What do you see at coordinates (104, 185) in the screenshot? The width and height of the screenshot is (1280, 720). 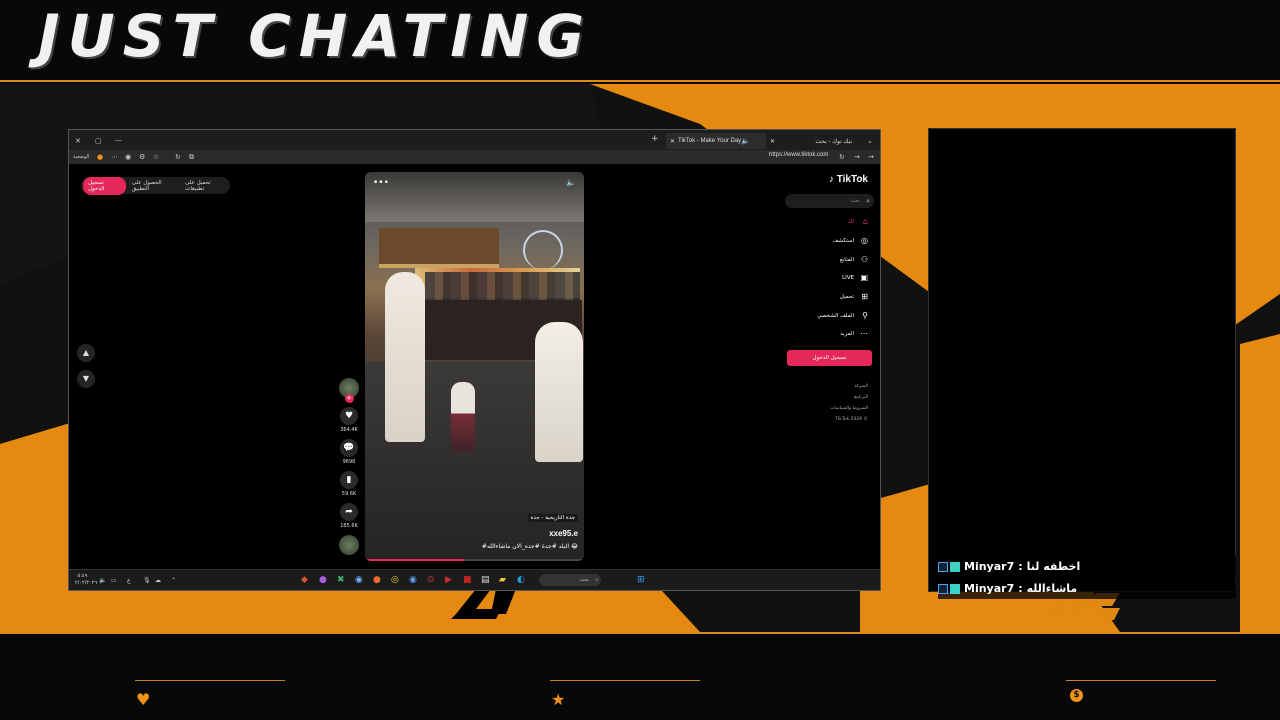 I see `login-pill-button: تسجيل الدخول` at bounding box center [104, 185].